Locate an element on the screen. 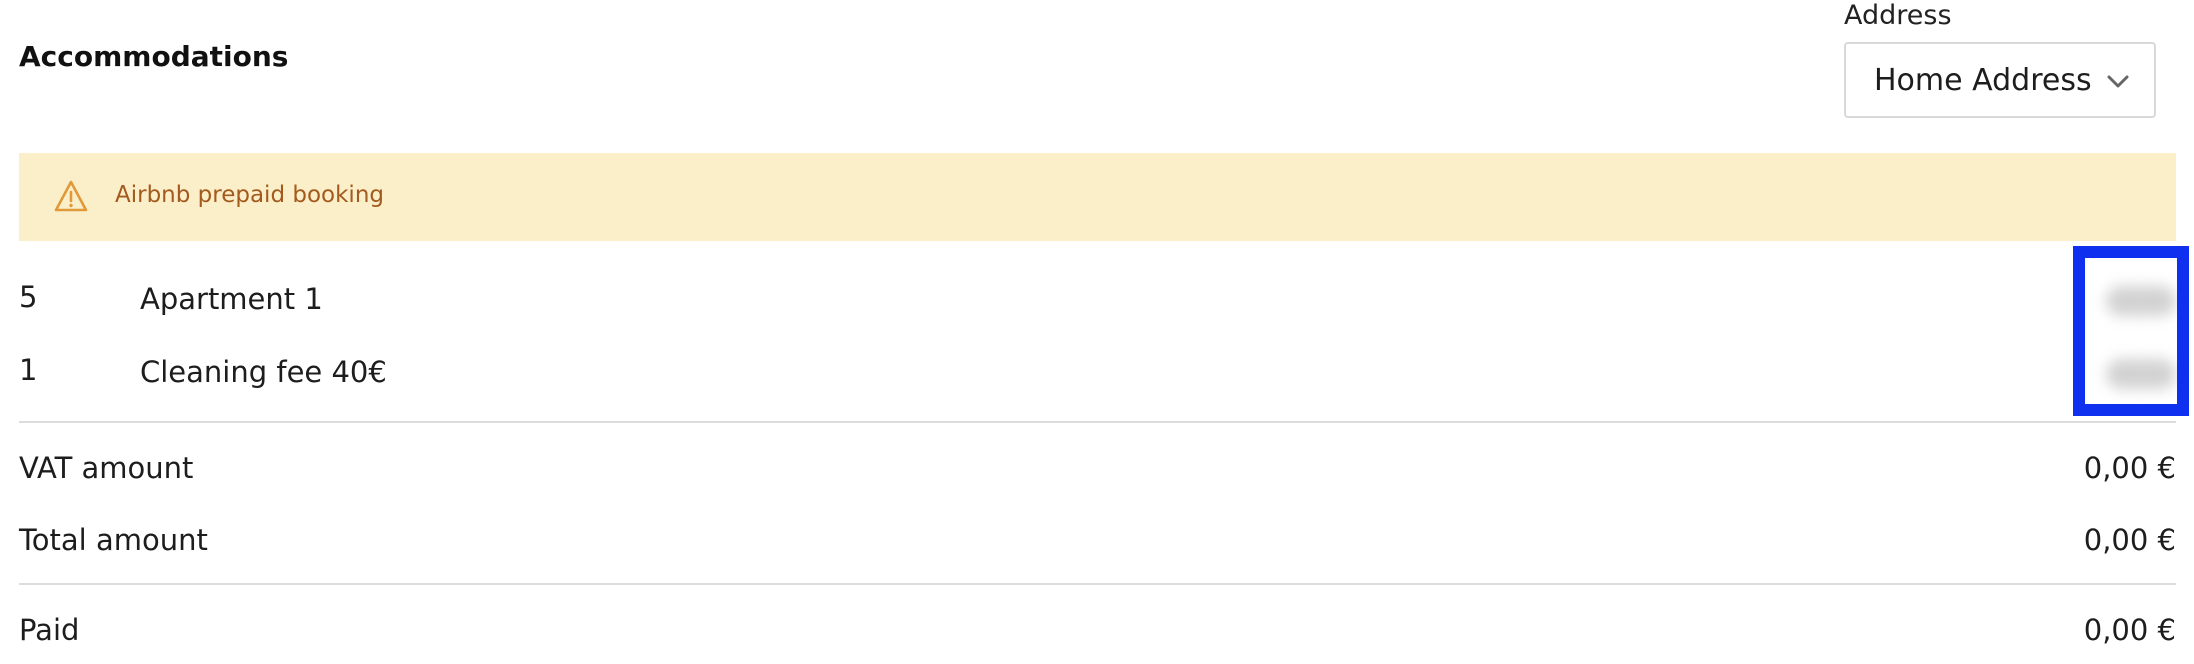 The image size is (2194, 664). chevron-down-icon is located at coordinates (2118, 81).